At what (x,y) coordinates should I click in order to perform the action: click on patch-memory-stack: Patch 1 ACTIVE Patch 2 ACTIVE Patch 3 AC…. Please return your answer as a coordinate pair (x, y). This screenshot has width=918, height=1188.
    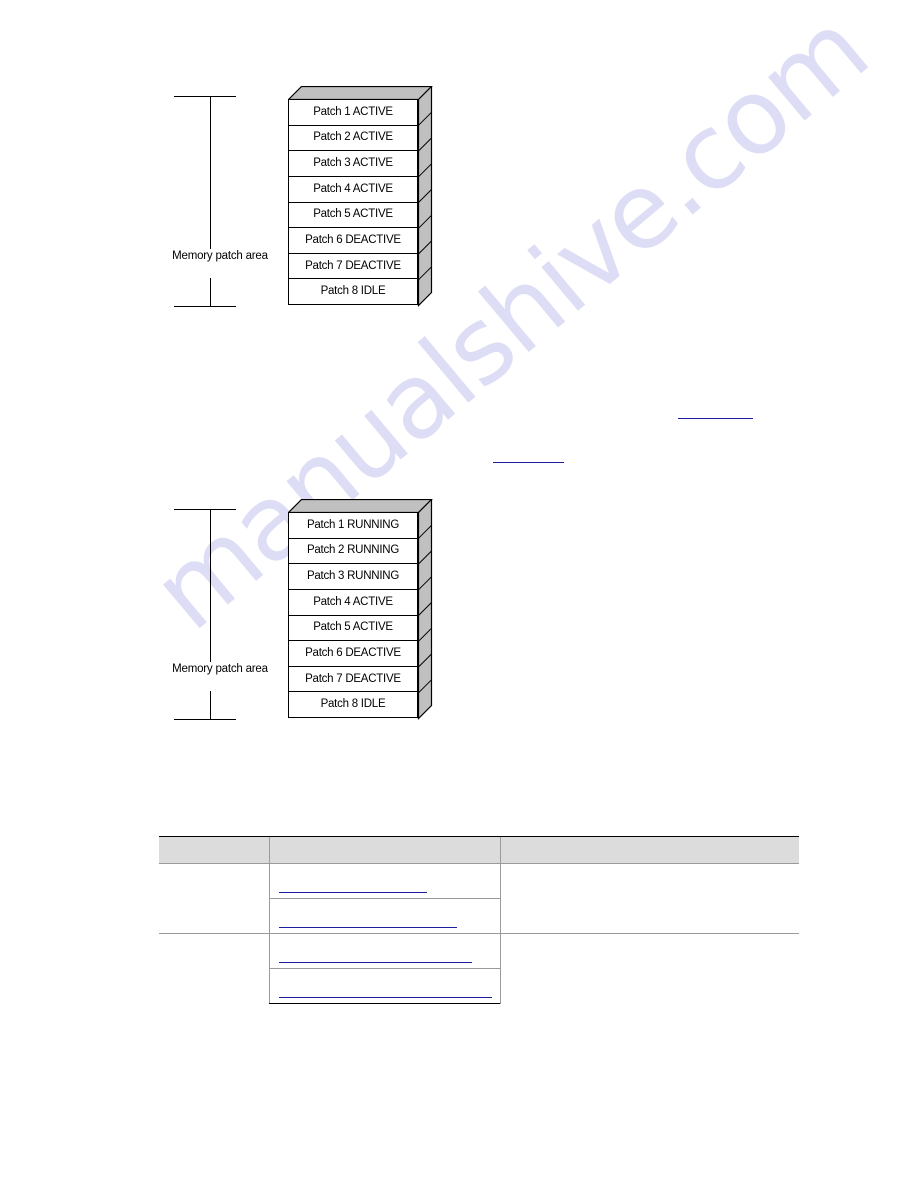
    Looking at the image, I should click on (368, 202).